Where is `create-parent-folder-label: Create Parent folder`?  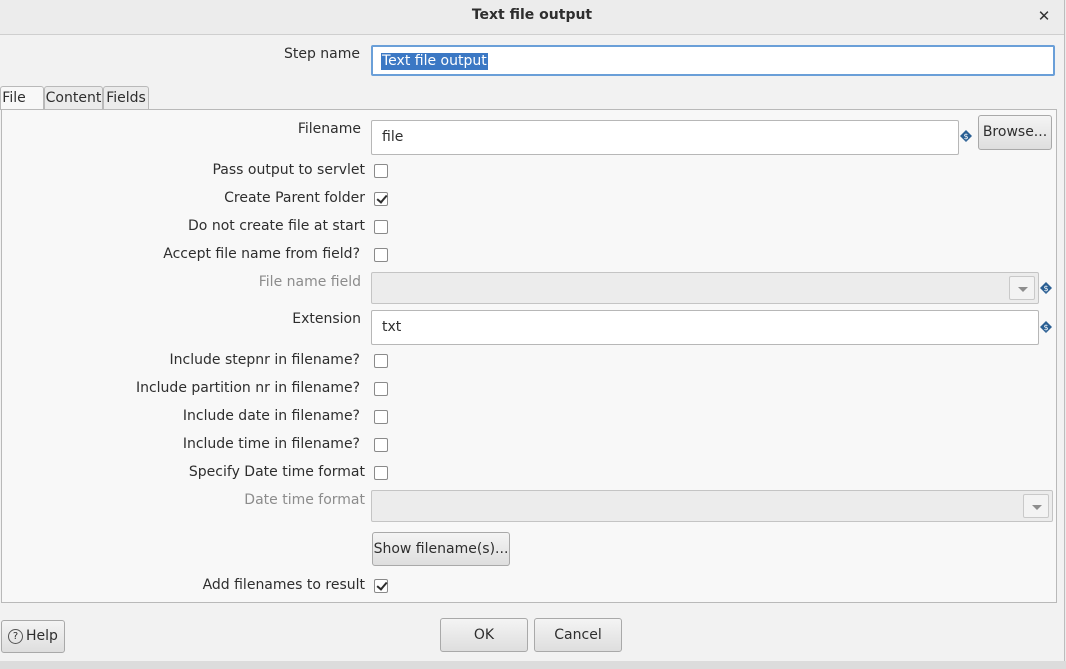
create-parent-folder-label: Create Parent folder is located at coordinates (294, 198).